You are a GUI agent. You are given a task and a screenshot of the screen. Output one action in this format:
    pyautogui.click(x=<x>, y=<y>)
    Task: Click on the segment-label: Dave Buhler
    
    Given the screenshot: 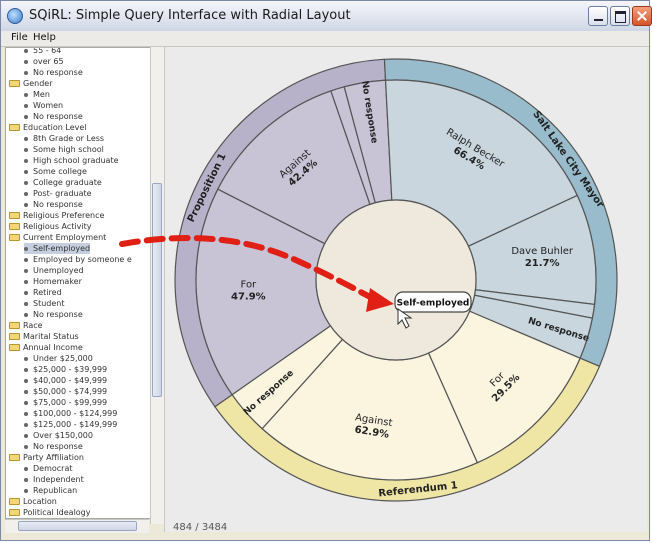 What is the action you would take?
    pyautogui.click(x=542, y=251)
    